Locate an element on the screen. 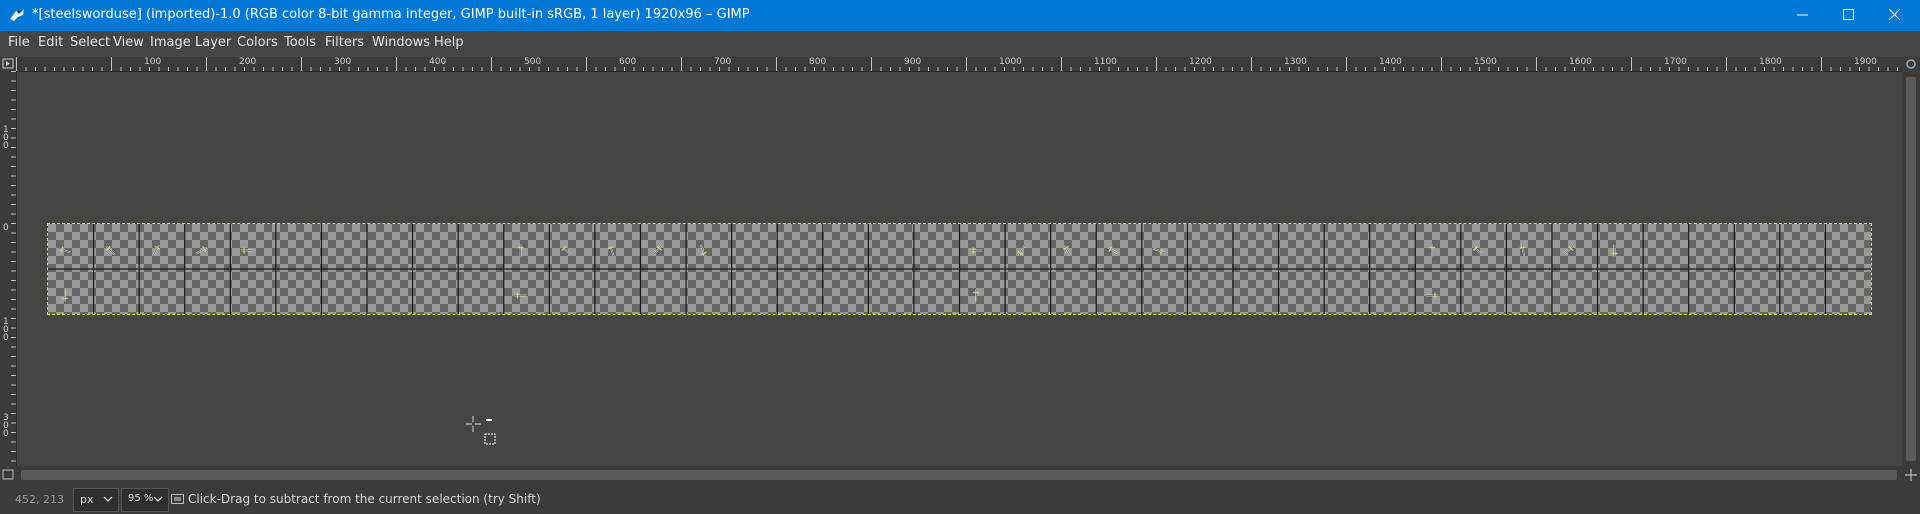 The width and height of the screenshot is (1920, 514). zoom-icon is located at coordinates (1911, 64).